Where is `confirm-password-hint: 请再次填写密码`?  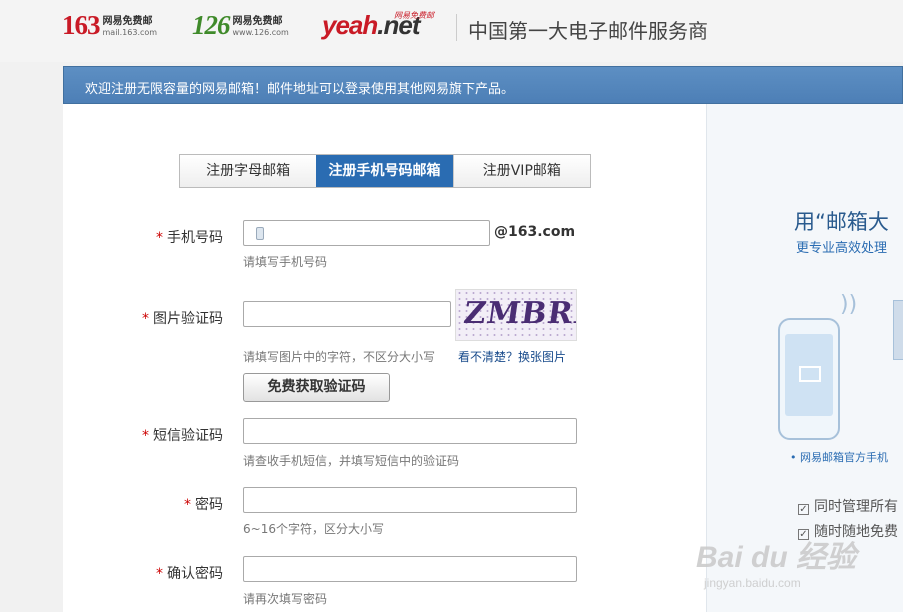 confirm-password-hint: 请再次填写密码 is located at coordinates (285, 599).